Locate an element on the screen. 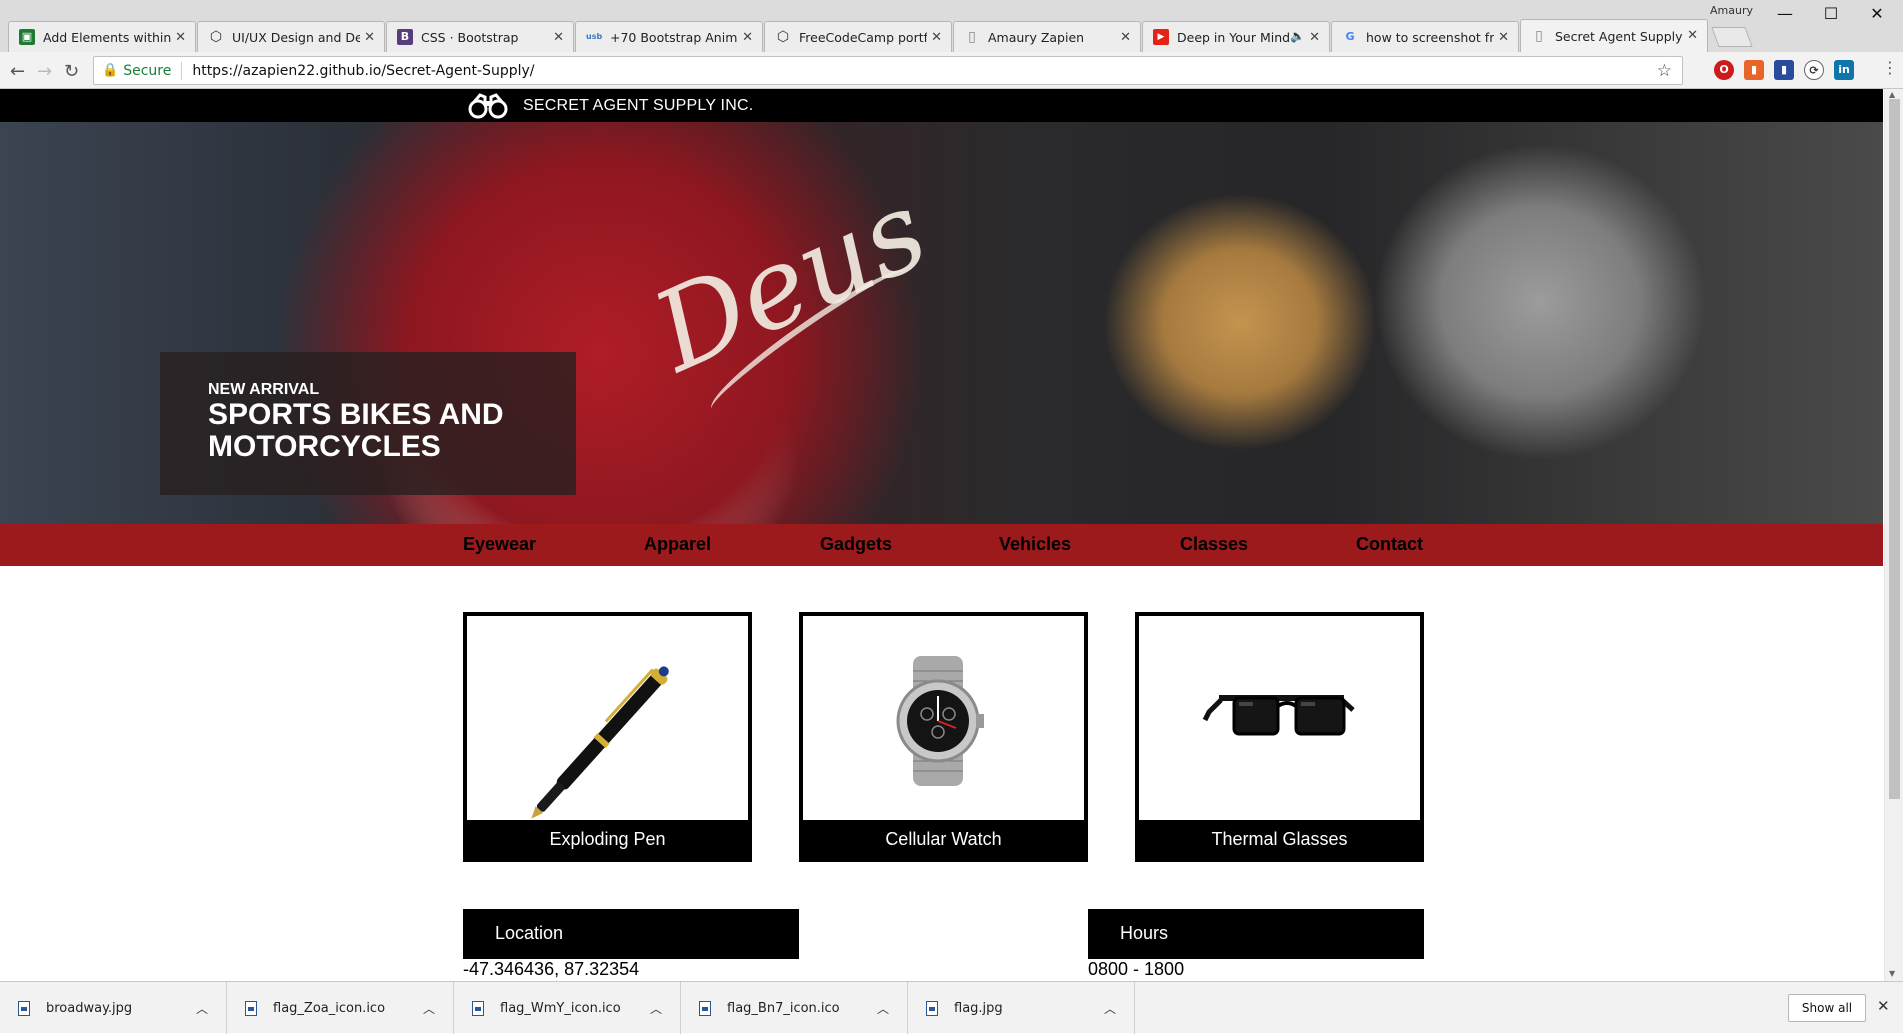  tab-title: Add Elements within yo is located at coordinates (107, 37).